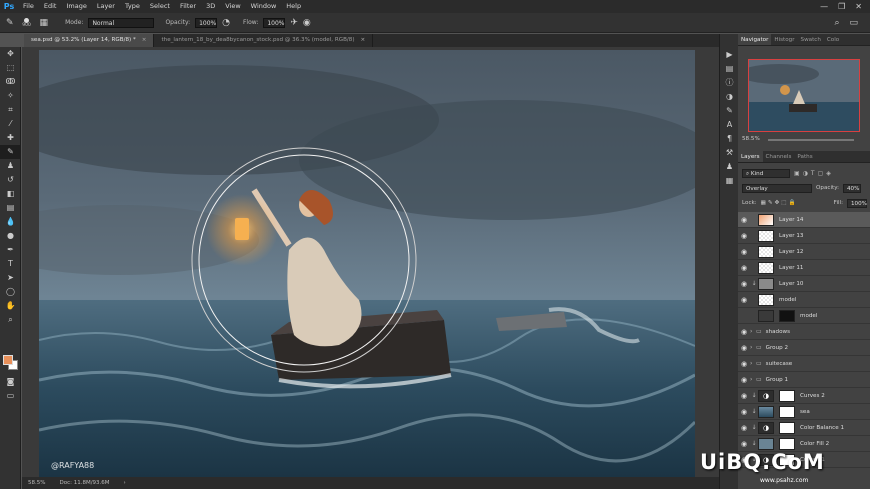  What do you see at coordinates (804, 332) in the screenshot?
I see `layer-row: ◉ › ▭ shadows` at bounding box center [804, 332].